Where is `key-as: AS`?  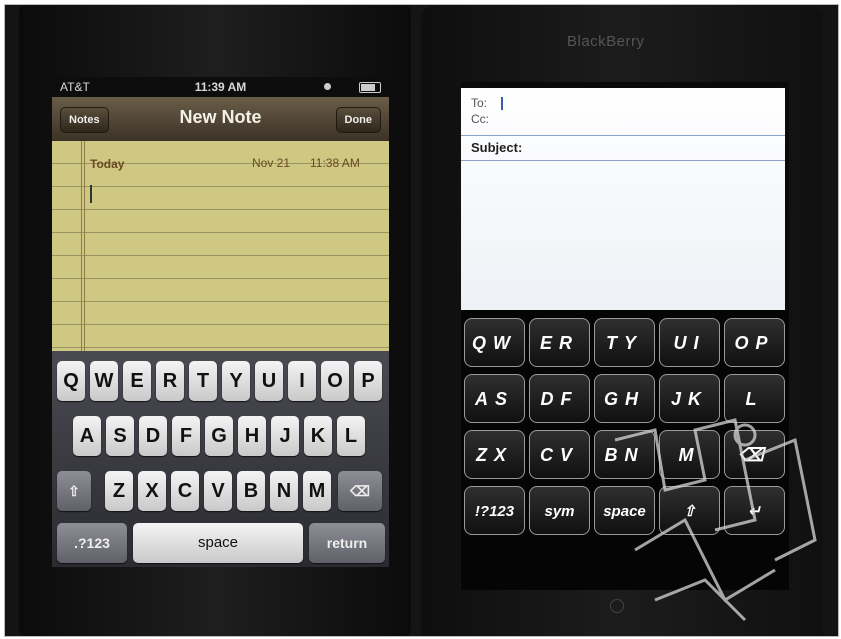 key-as: AS is located at coordinates (494, 398).